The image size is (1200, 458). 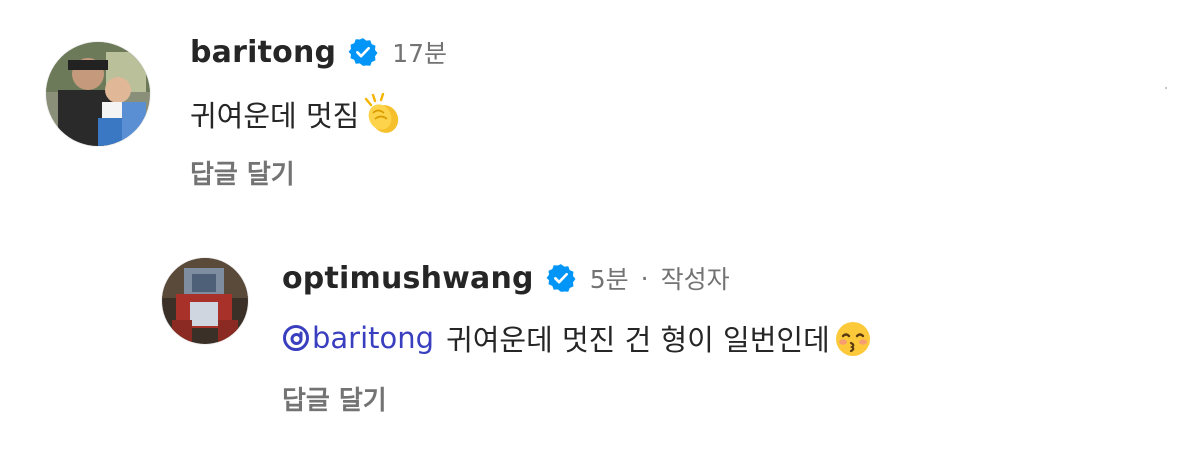 What do you see at coordinates (419, 53) in the screenshot?
I see `comment-time: 17분` at bounding box center [419, 53].